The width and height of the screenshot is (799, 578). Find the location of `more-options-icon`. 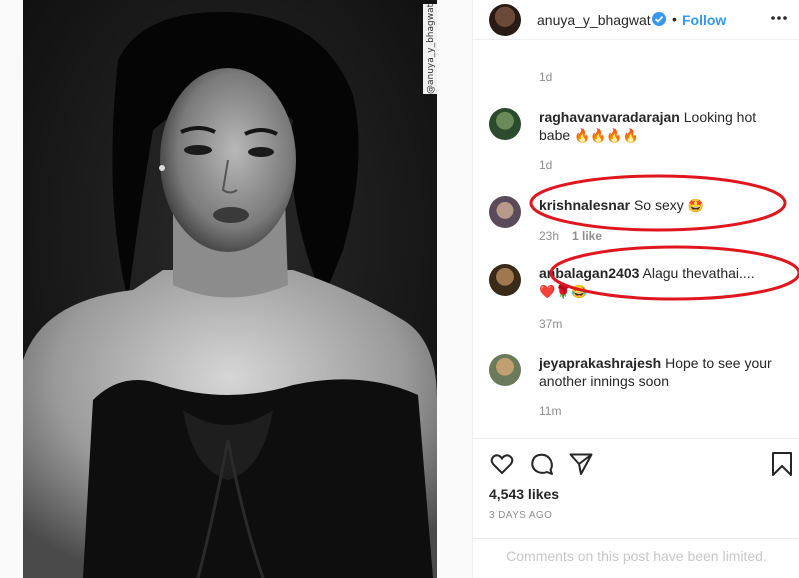

more-options-icon is located at coordinates (779, 18).